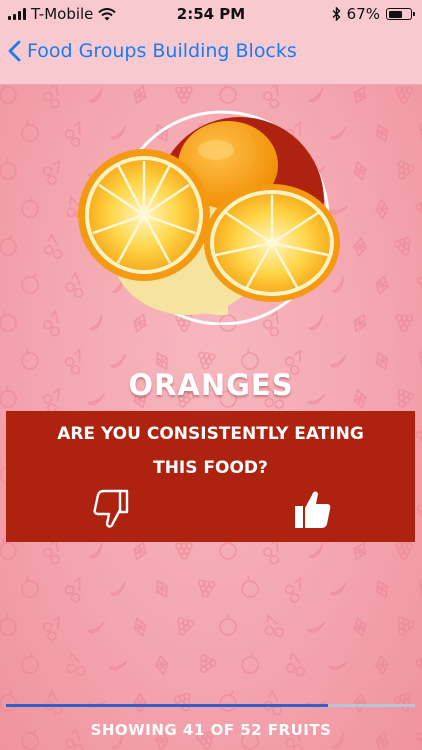 The height and width of the screenshot is (750, 422). Describe the element at coordinates (167, 705) in the screenshot. I see `progress-bar-fill` at that location.